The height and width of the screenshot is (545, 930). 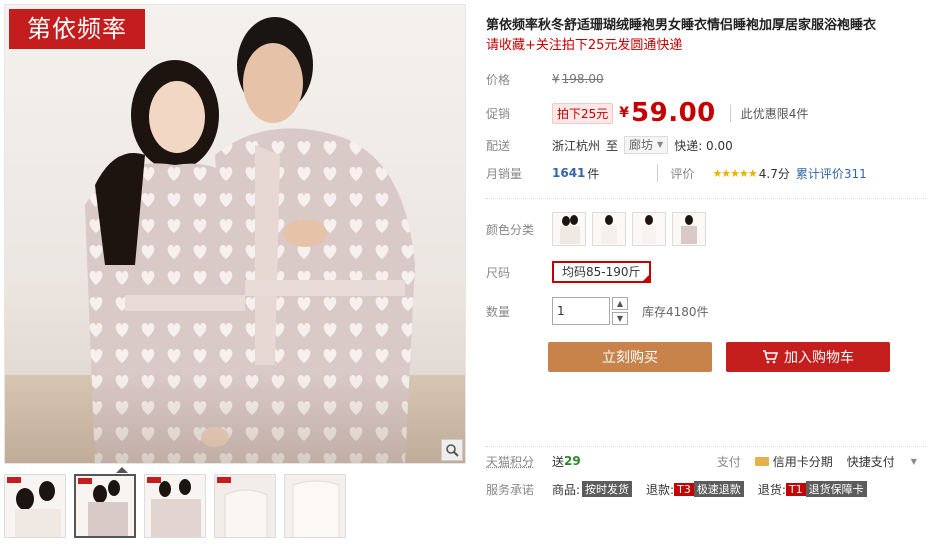 What do you see at coordinates (718, 489) in the screenshot?
I see `return-tag: 极速退款` at bounding box center [718, 489].